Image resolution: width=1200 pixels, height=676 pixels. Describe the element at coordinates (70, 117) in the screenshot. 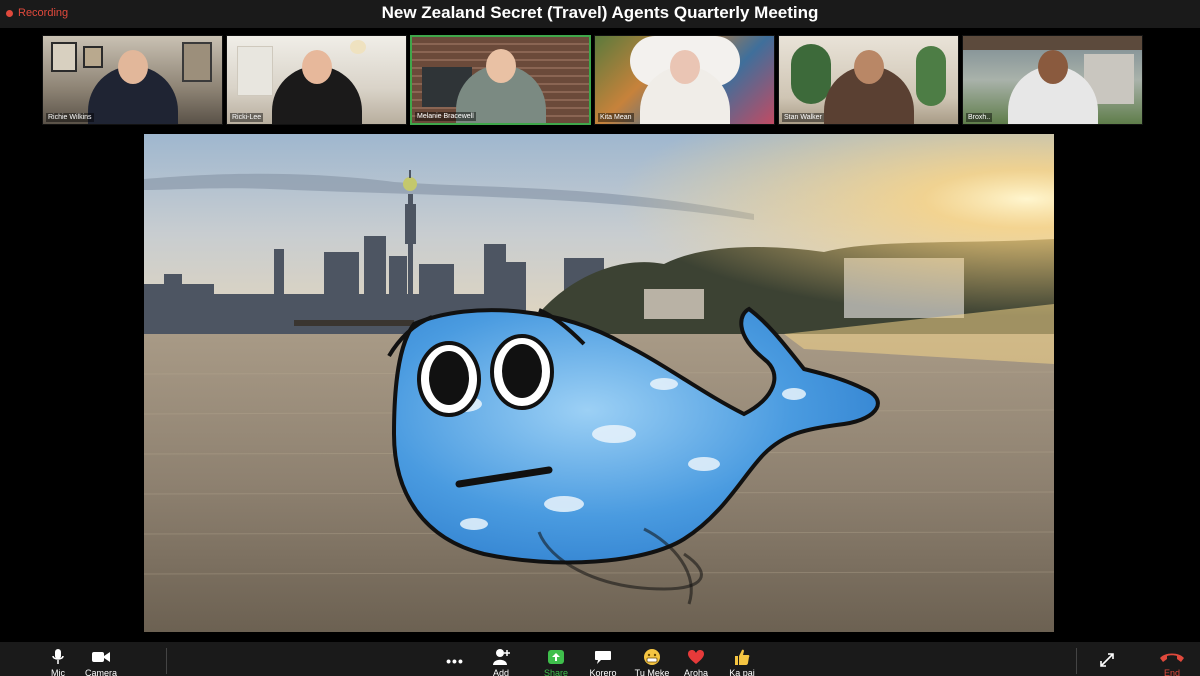

I see `participant-name: Richie Wilkins` at that location.